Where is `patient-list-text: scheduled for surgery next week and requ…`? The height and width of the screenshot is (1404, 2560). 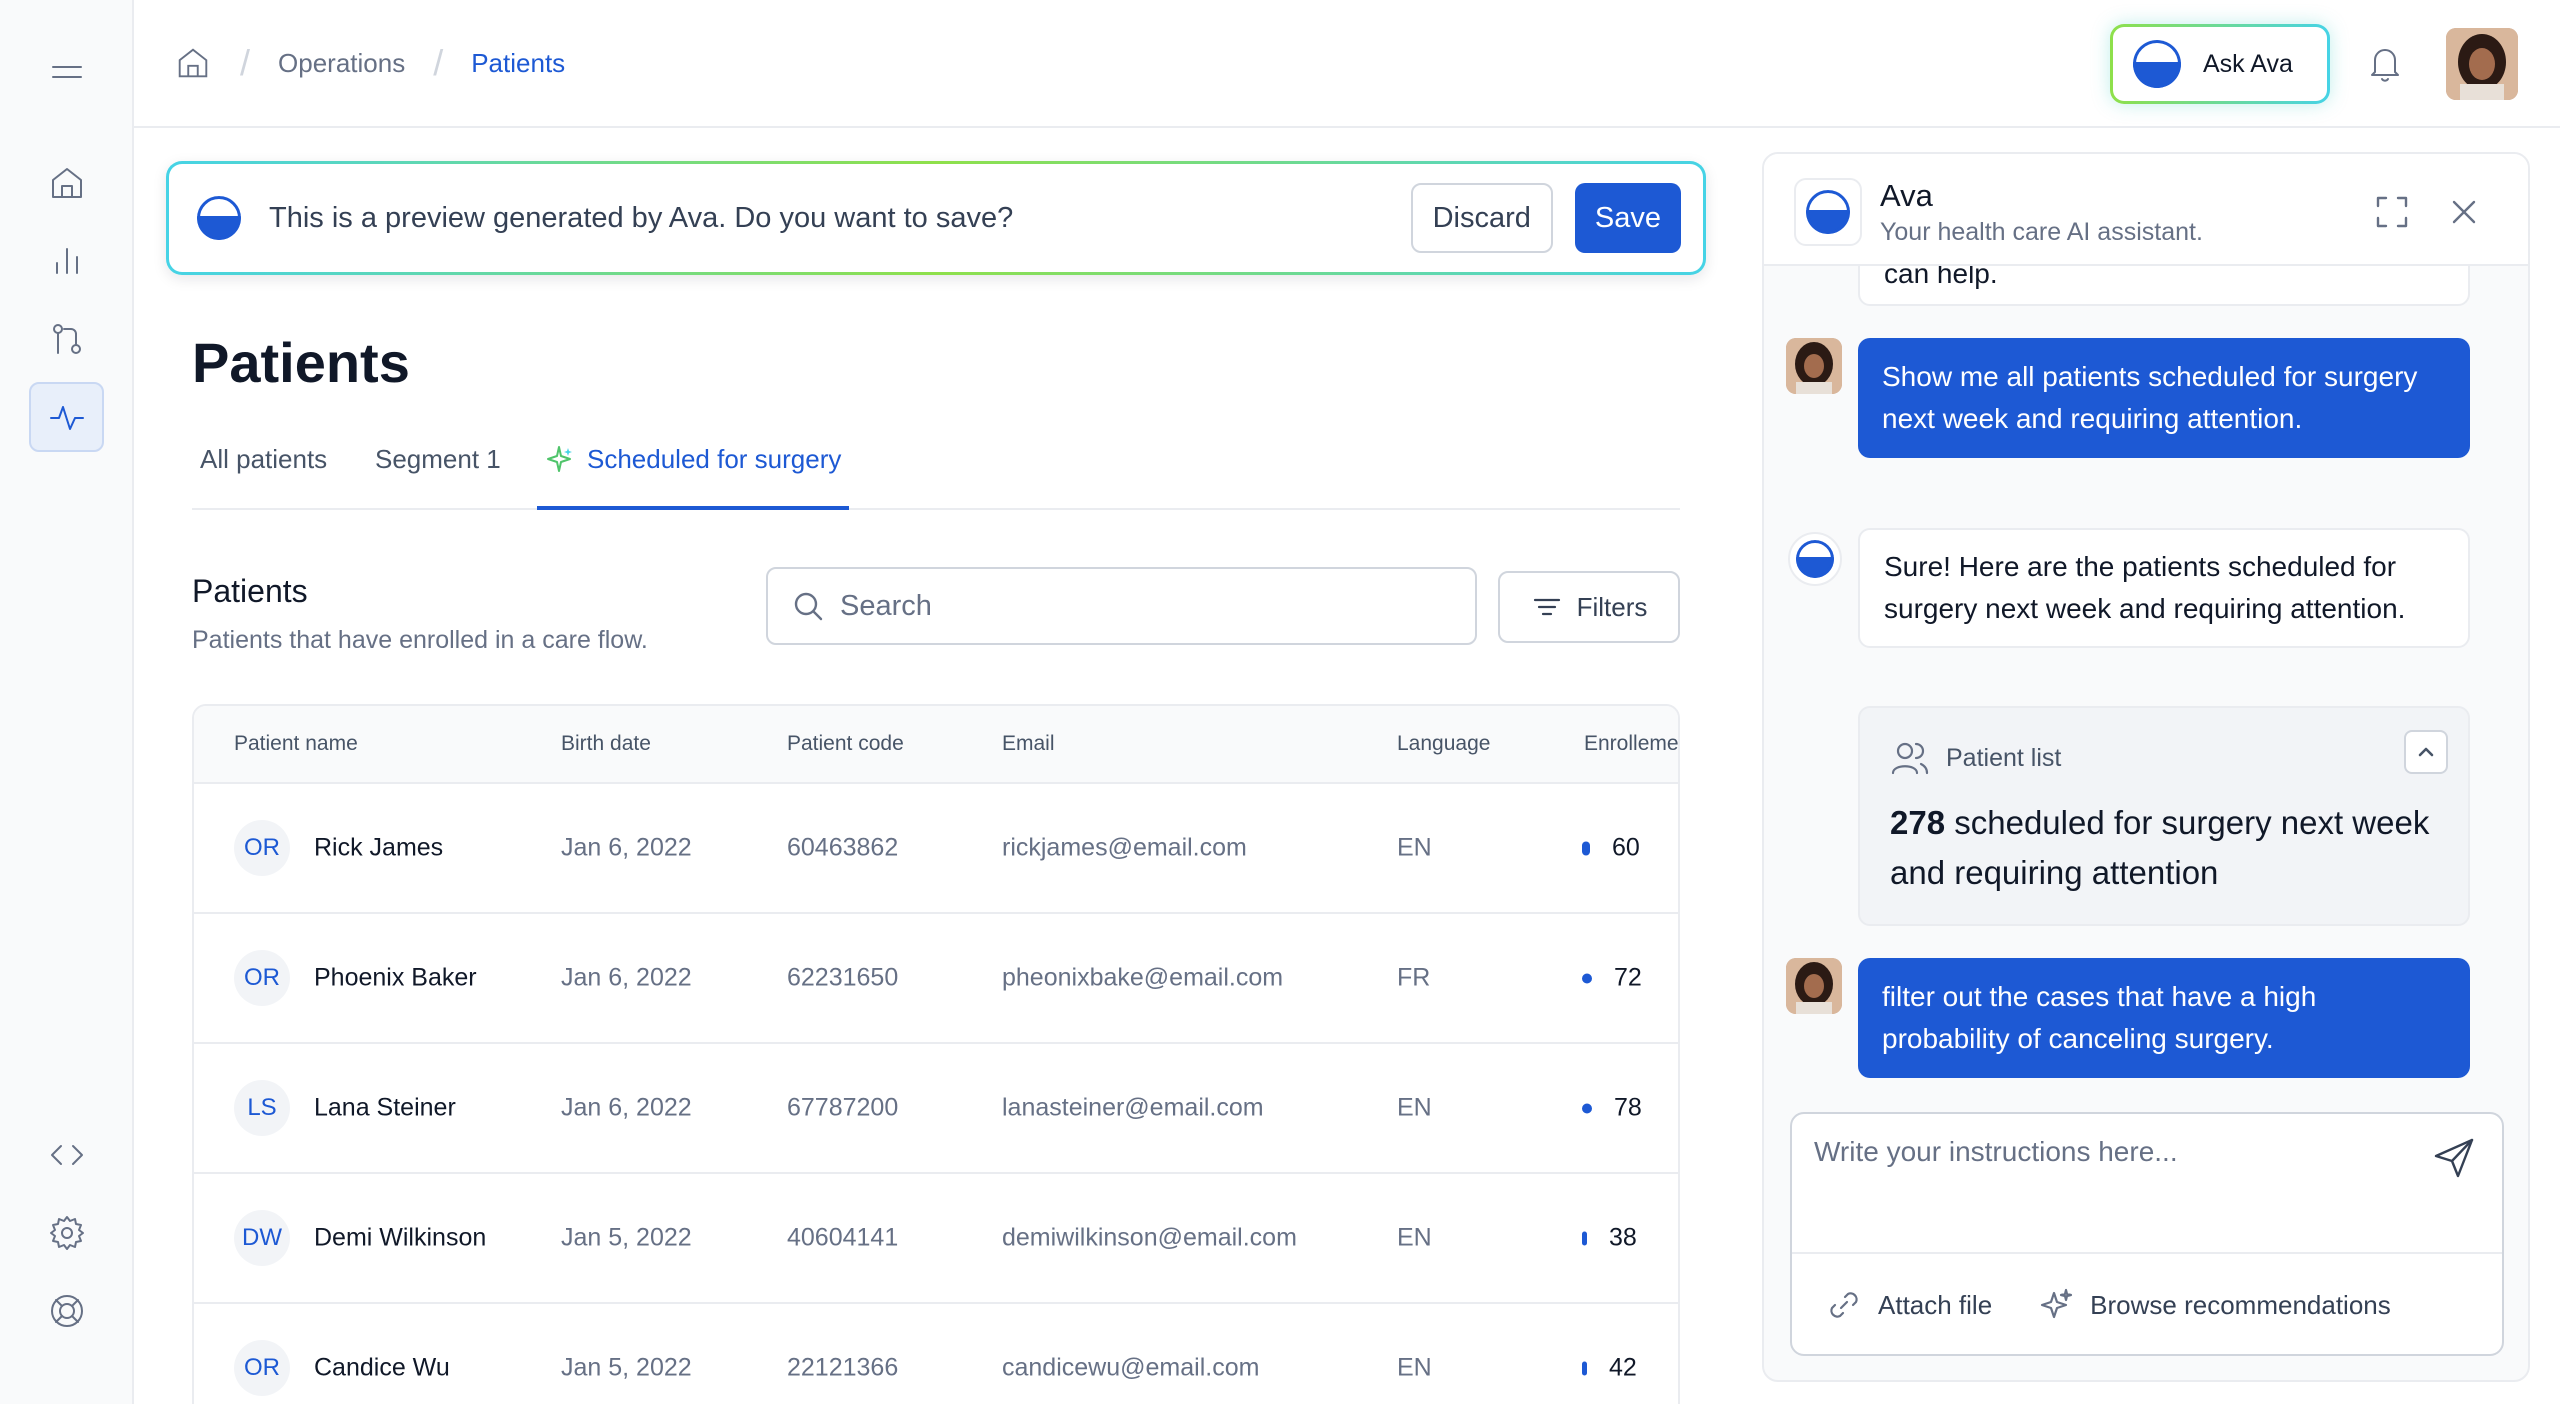
patient-list-text: scheduled for surgery next week and requ… is located at coordinates (2160, 847).